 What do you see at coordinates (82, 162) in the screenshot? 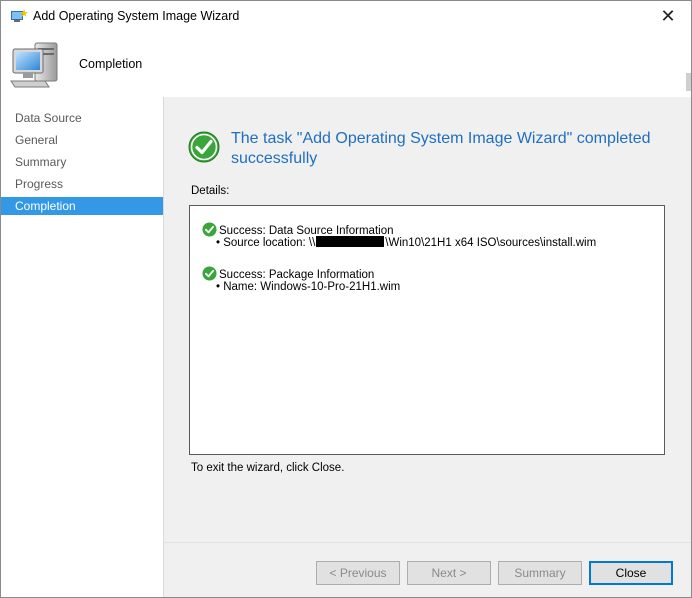
I see `sidebar-item-summary: Summary` at bounding box center [82, 162].